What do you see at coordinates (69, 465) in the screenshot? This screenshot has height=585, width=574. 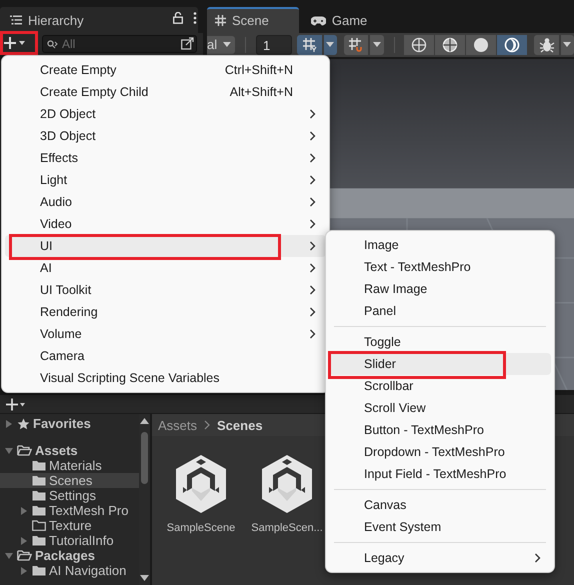 I see `tree-item: Materials` at bounding box center [69, 465].